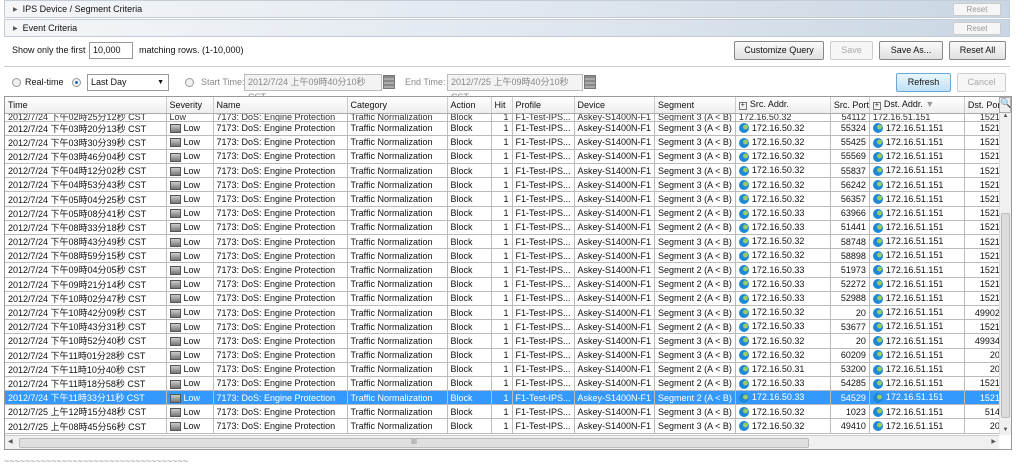 The width and height of the screenshot is (1024, 466). I want to click on start-time-input: 2012/7/24 上午09時40分10秒 CST, so click(313, 88).